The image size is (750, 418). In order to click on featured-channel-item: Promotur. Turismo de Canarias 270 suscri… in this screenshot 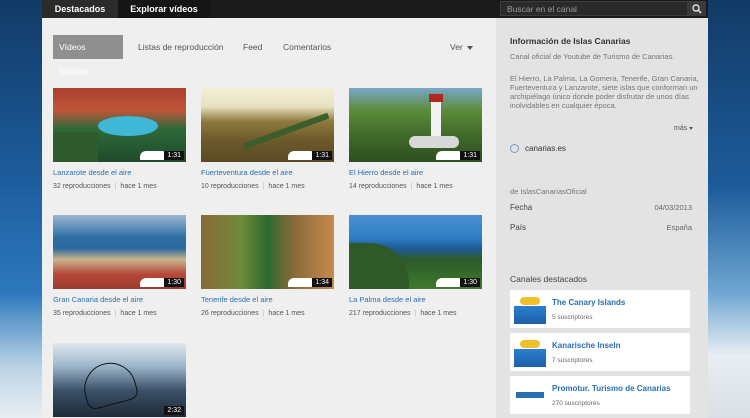, I will do `click(600, 395)`.